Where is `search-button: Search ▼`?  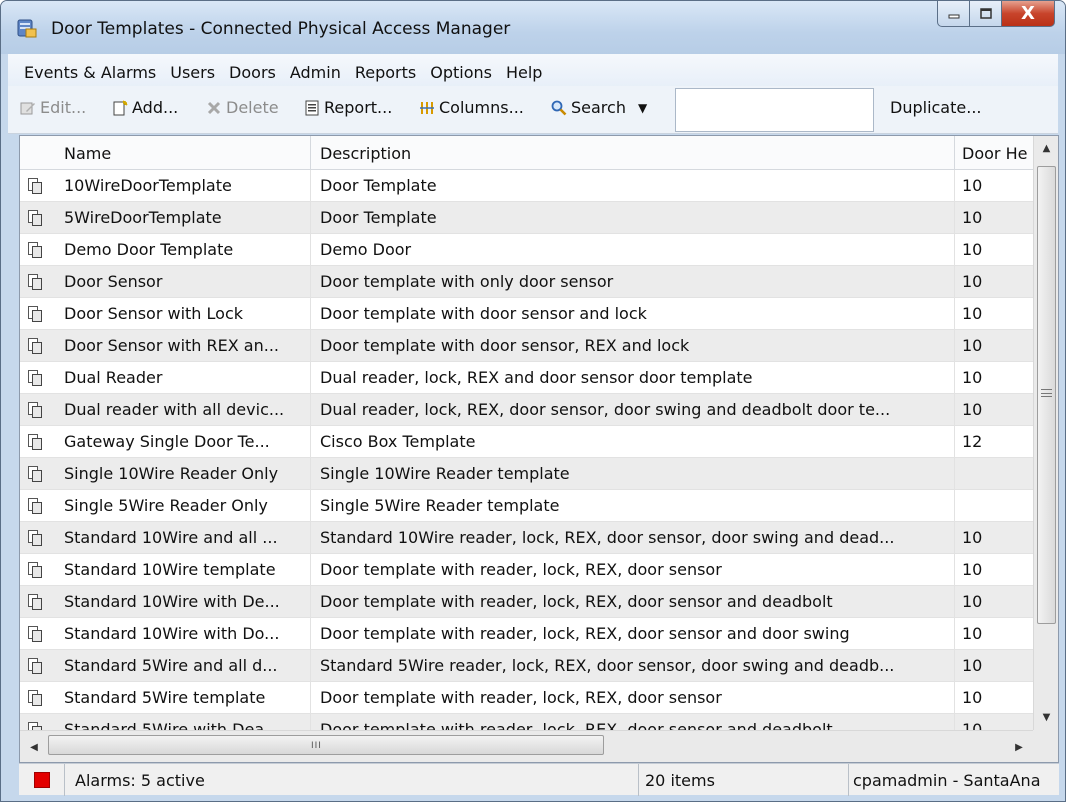 search-button: Search ▼ is located at coordinates (599, 107).